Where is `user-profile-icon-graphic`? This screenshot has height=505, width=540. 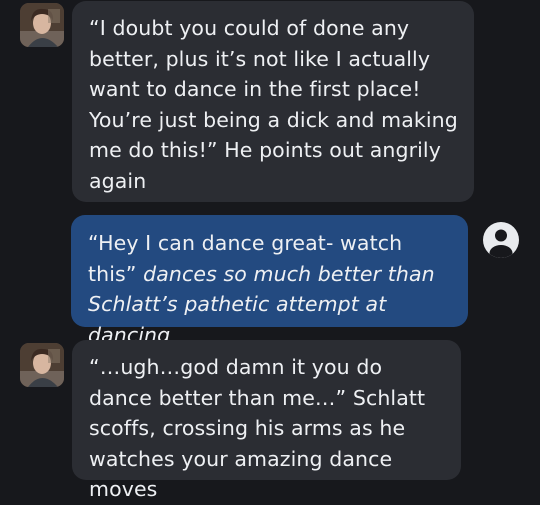
user-profile-icon-graphic is located at coordinates (501, 240).